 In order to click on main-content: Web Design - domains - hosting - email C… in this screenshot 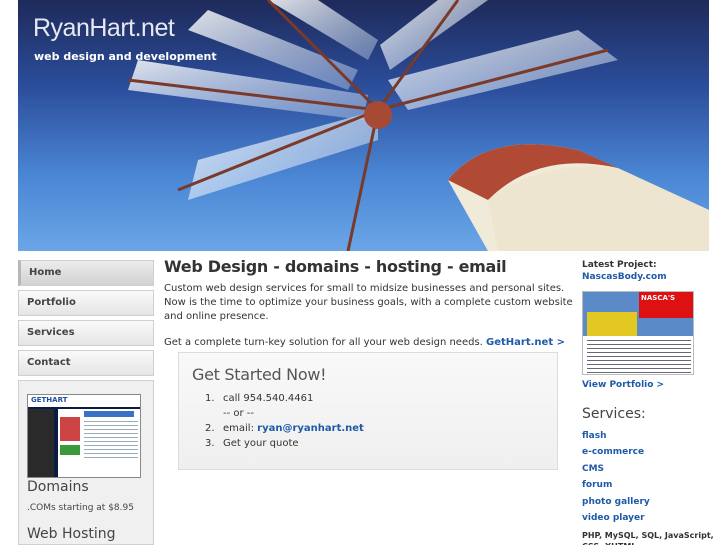, I will do `click(369, 302)`.